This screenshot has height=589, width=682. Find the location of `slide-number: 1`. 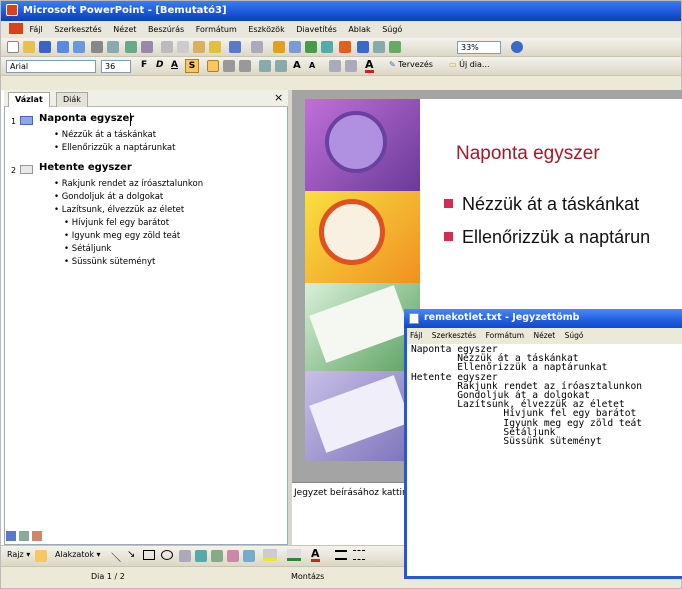

slide-number: 1 is located at coordinates (14, 121).